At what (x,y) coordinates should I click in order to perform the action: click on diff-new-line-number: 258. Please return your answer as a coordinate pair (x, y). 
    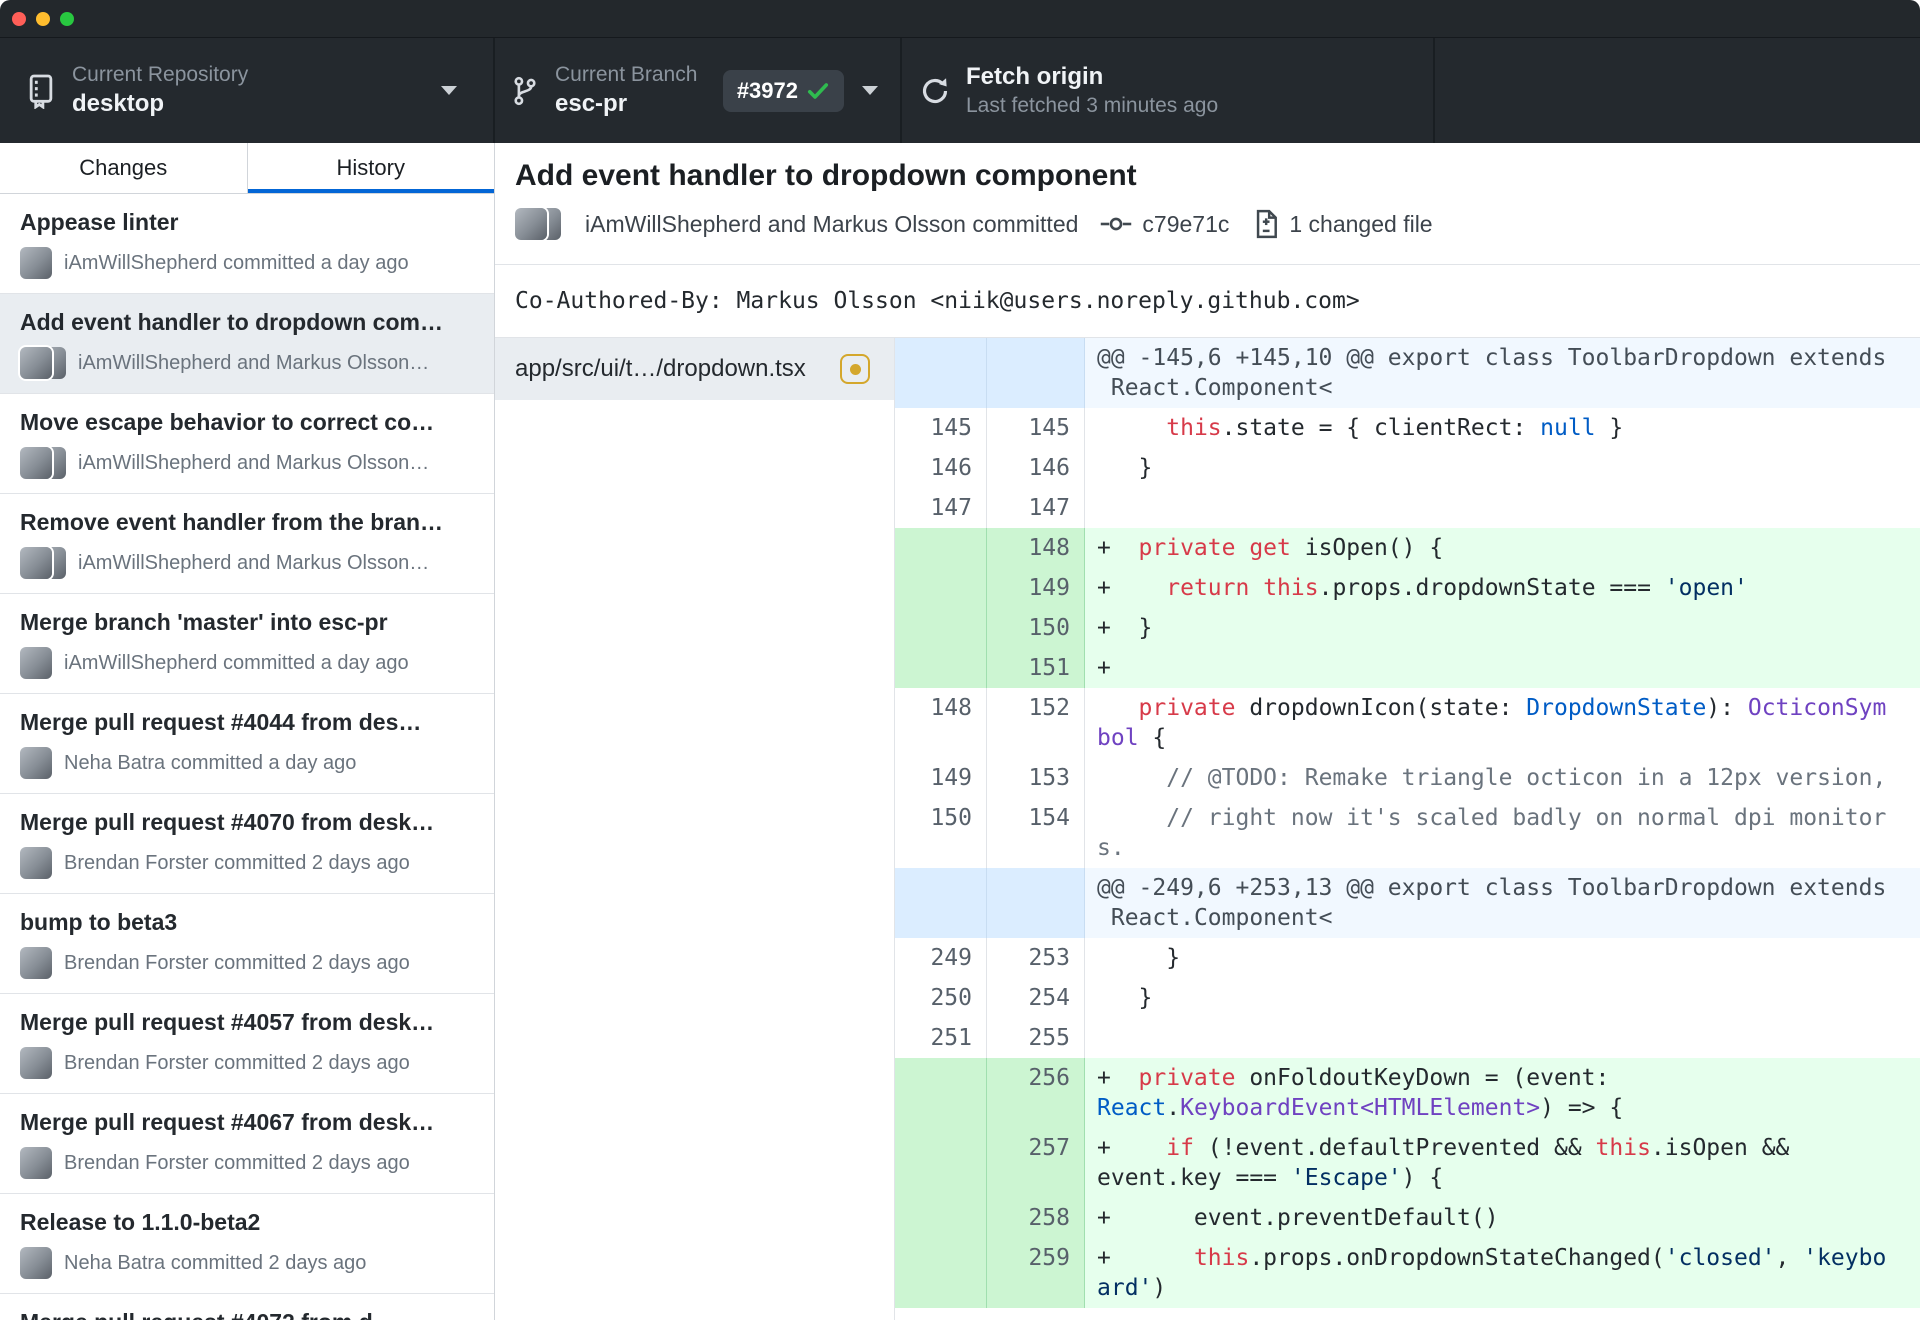
    Looking at the image, I should click on (1036, 1218).